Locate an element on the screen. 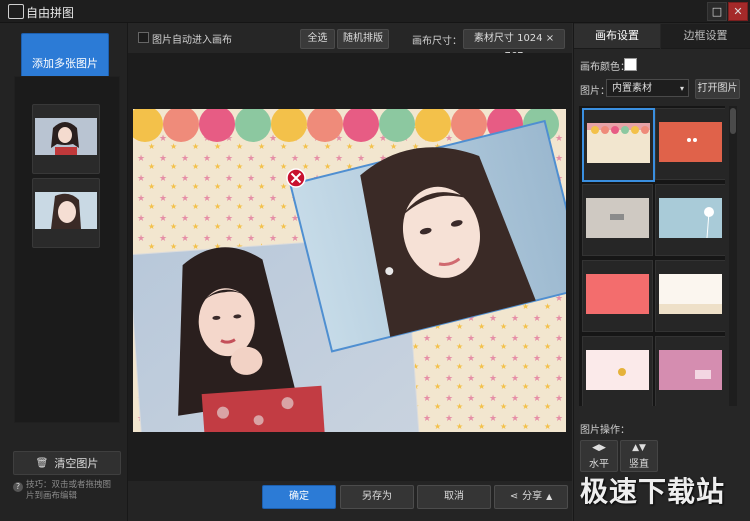 The width and height of the screenshot is (750, 521). image-source-value: 内置素材 is located at coordinates (632, 88).